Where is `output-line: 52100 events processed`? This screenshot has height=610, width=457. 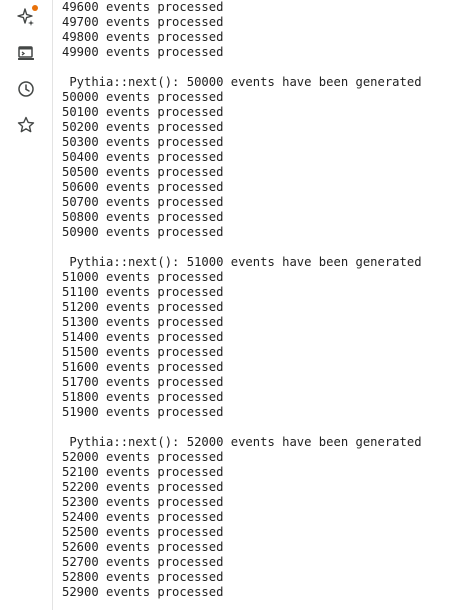 output-line: 52100 events processed is located at coordinates (143, 472).